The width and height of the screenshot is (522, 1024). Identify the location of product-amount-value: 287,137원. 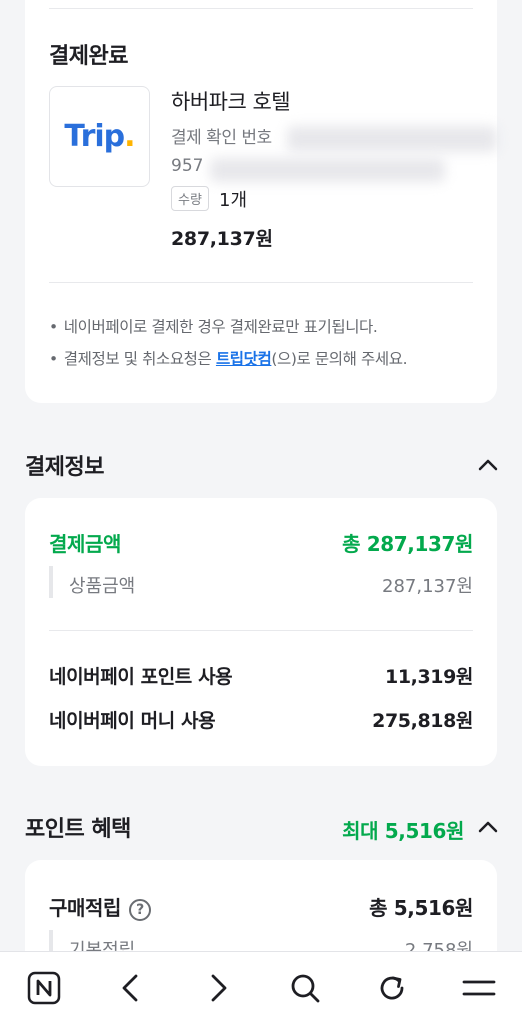
(427, 586).